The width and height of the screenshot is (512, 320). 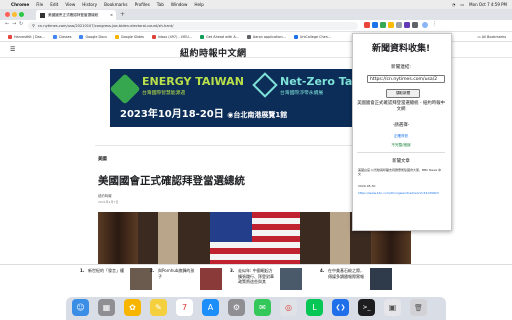 What do you see at coordinates (42, 15) in the screenshot?
I see `nyt-favicon-icon` at bounding box center [42, 15].